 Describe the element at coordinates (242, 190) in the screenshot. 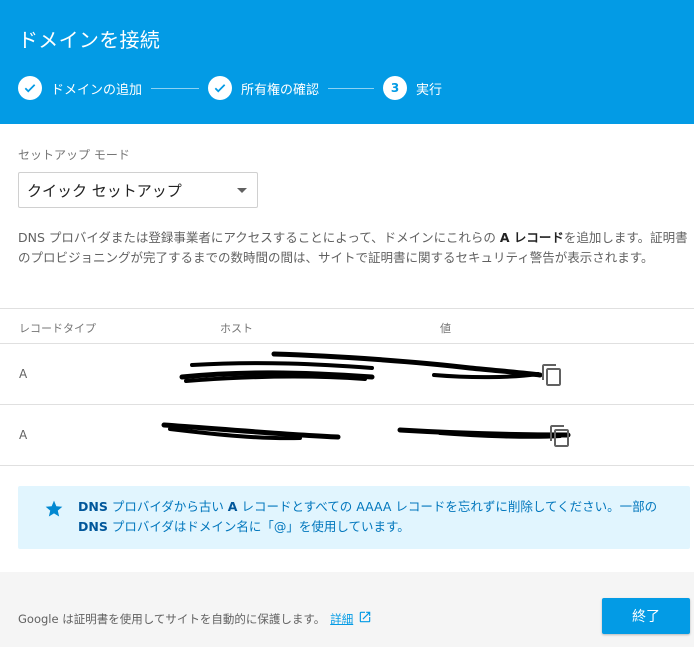

I see `dropdown-arrow-icon` at that location.